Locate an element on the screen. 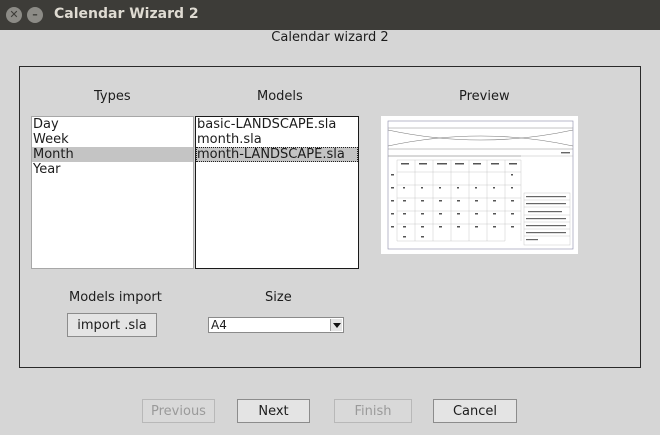 The image size is (660, 435). preview-label: Preview is located at coordinates (484, 96).